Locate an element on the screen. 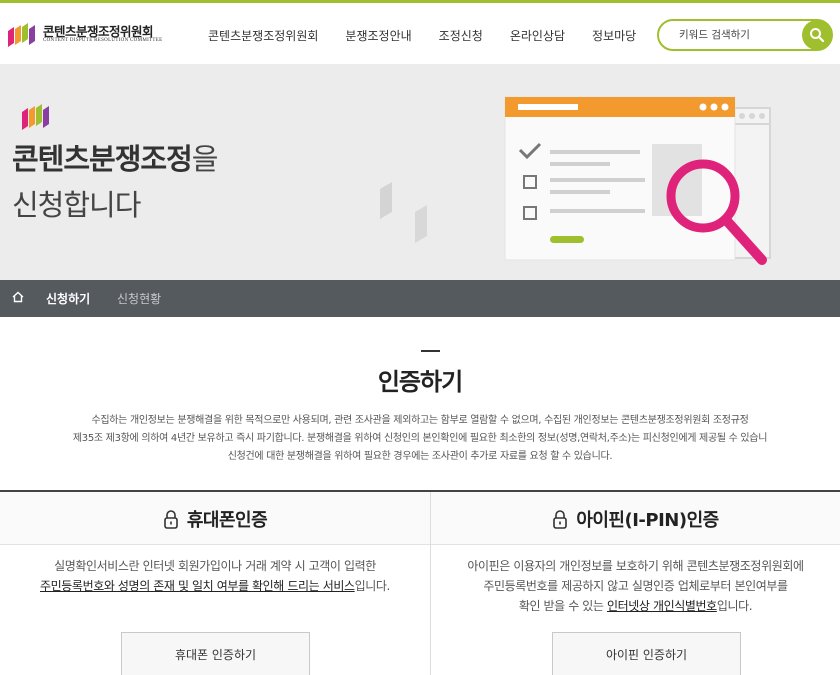 Image resolution: width=840 pixels, height=675 pixels. ipin-desc-pre: 확인 받을 수 있는 is located at coordinates (562, 606).